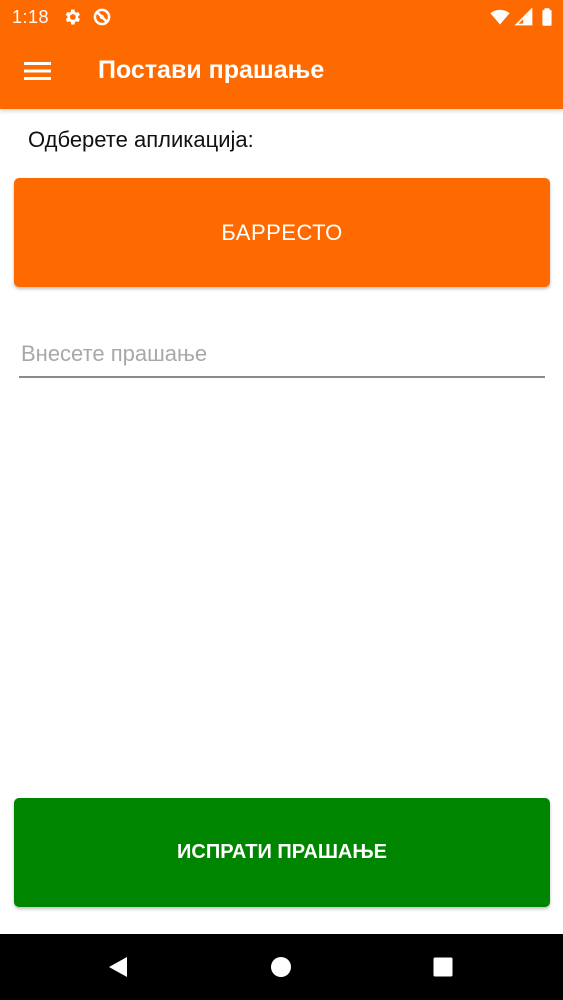 This screenshot has height=1000, width=563. I want to click on question-input, so click(282, 355).